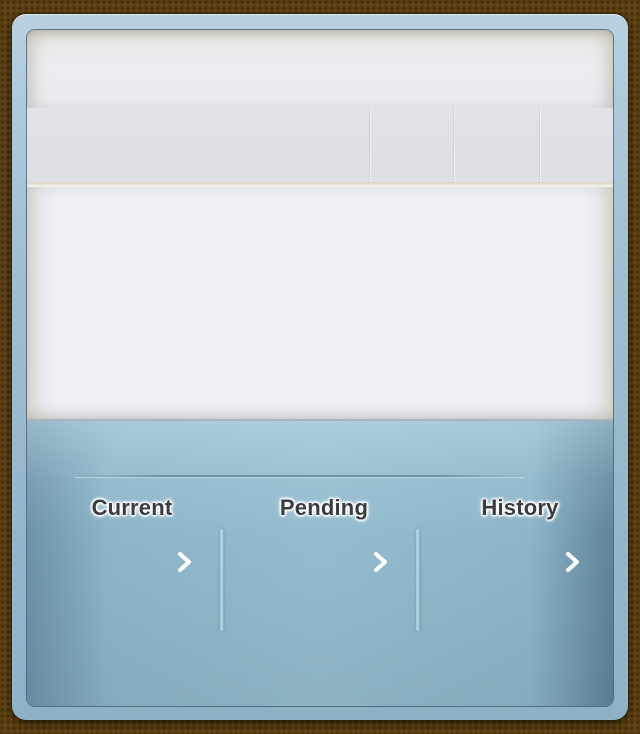 The image size is (640, 734). Describe the element at coordinates (324, 507) in the screenshot. I see `nav-item-pending-label: Pending` at that location.